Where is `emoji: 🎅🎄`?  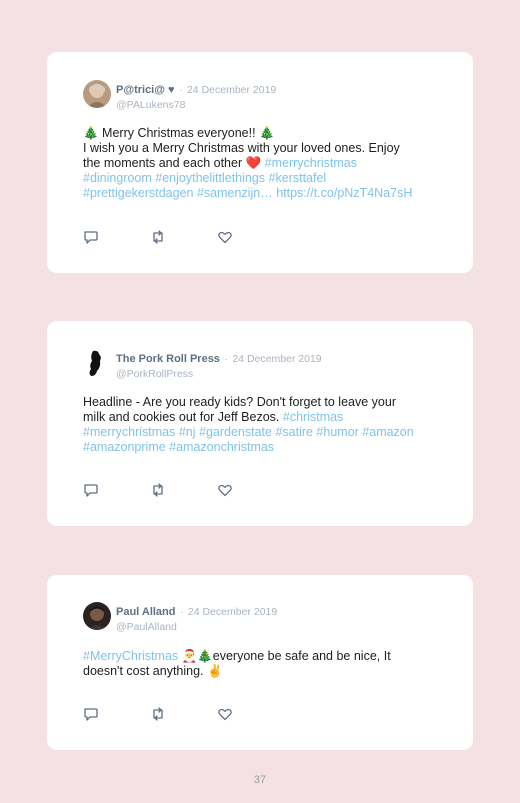 emoji: 🎅🎄 is located at coordinates (195, 656).